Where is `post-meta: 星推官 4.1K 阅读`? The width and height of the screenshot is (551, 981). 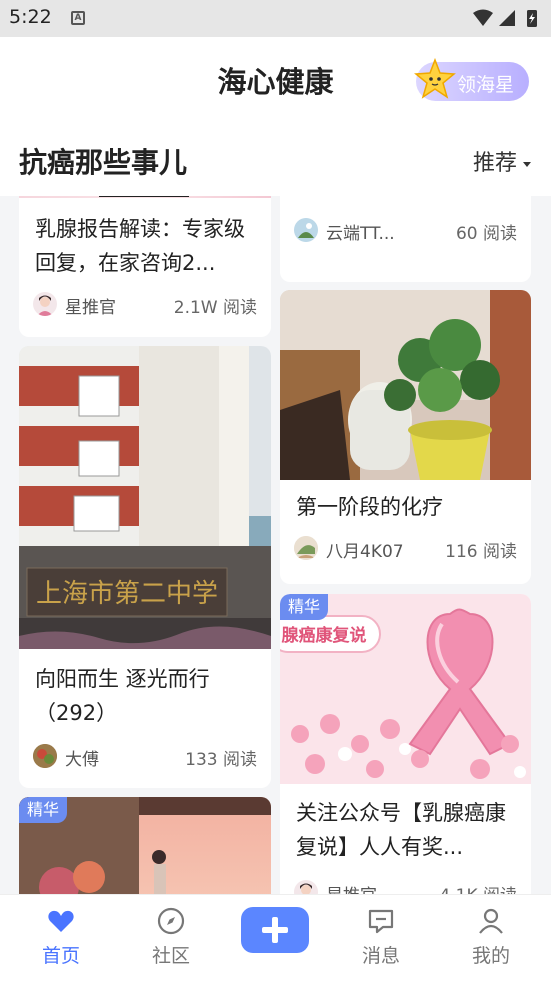
post-meta: 星推官 4.1K 阅读 is located at coordinates (405, 886).